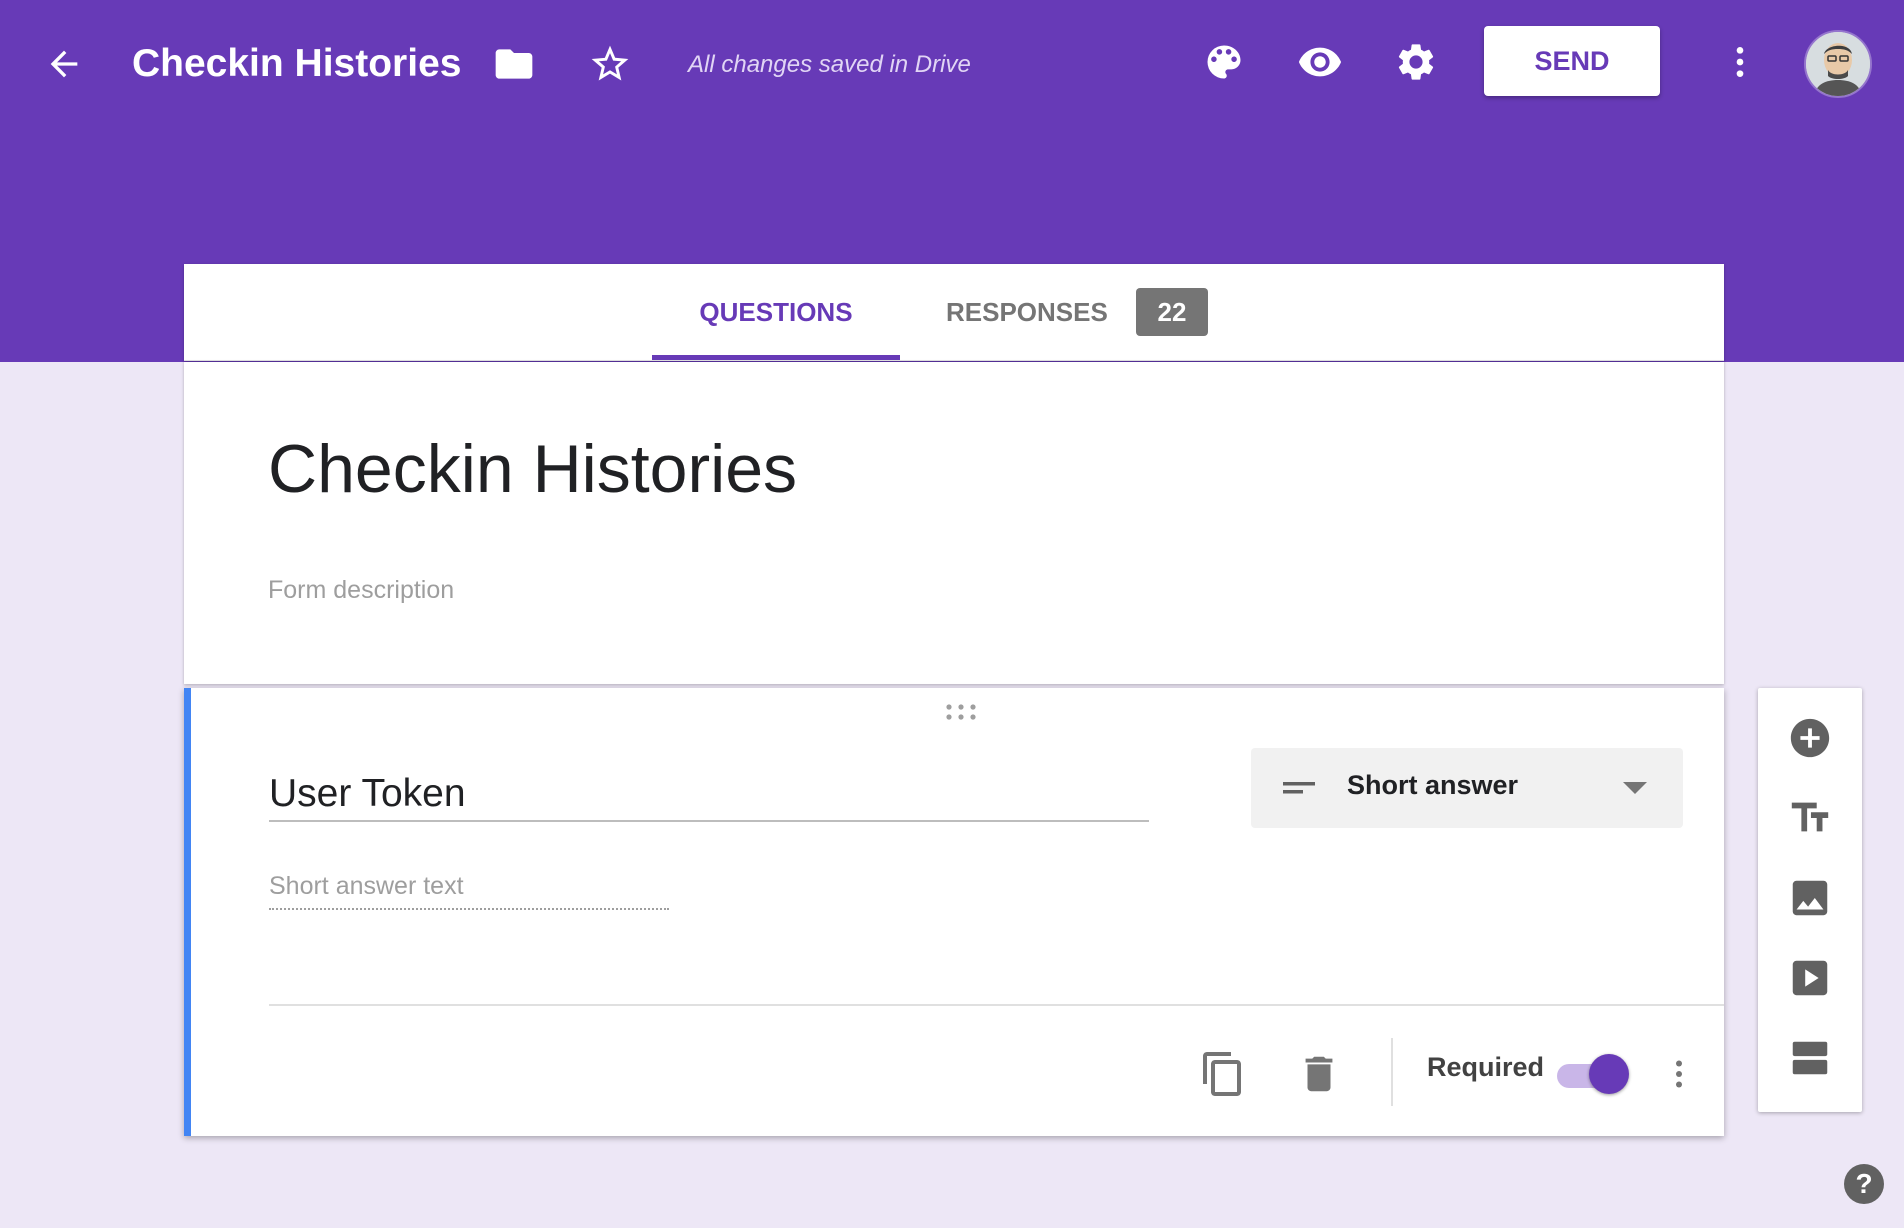 The width and height of the screenshot is (1904, 1228). I want to click on tabs-bar: QUESTIONS RESPONSES 22, so click(954, 312).